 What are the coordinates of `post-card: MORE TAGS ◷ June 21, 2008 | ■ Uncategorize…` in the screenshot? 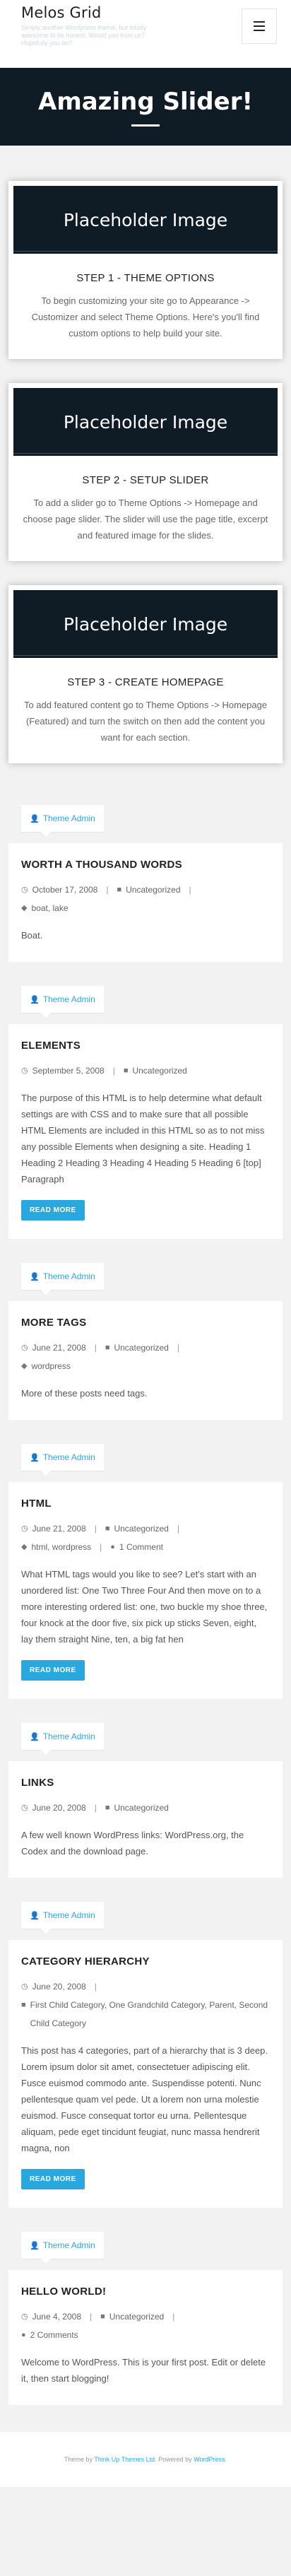 It's located at (145, 1360).